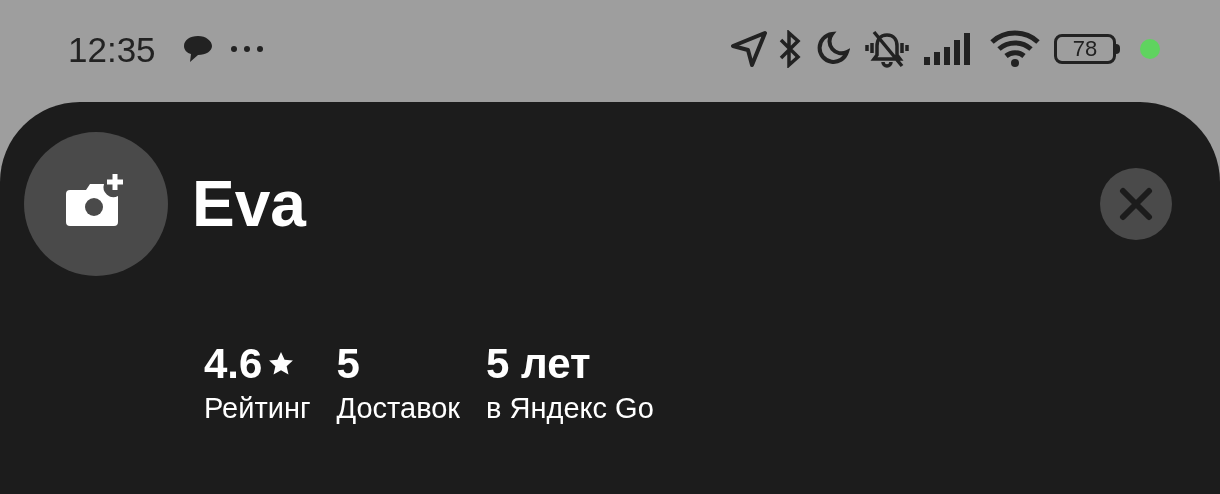 Image resolution: width=1220 pixels, height=494 pixels. What do you see at coordinates (281, 364) in the screenshot?
I see `star-icon` at bounding box center [281, 364].